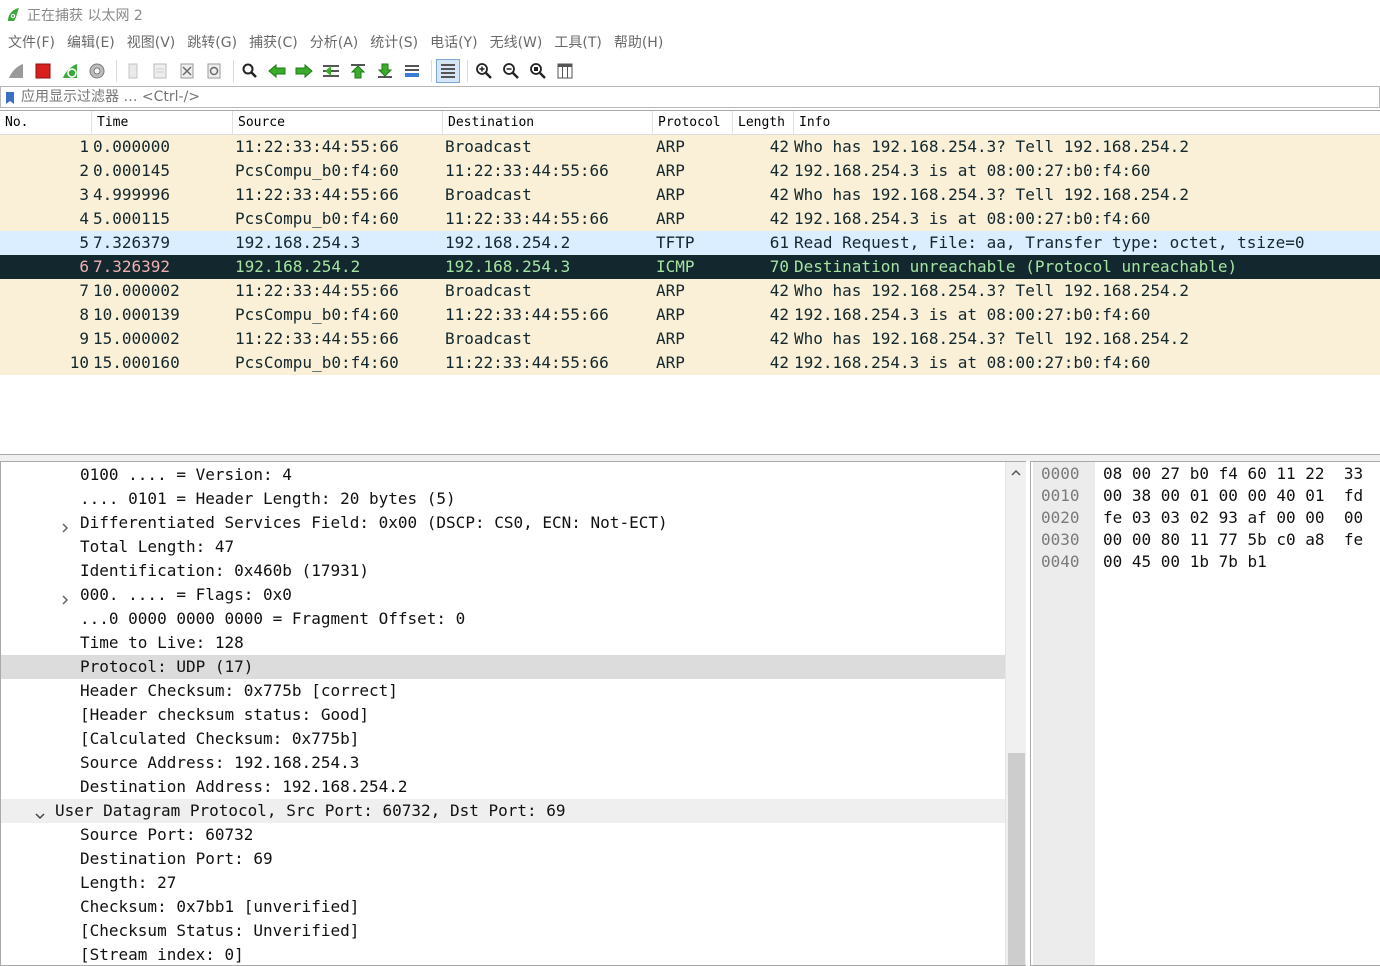 The image size is (1380, 966). What do you see at coordinates (84, 290) in the screenshot?
I see `packet-cell-no: 7` at bounding box center [84, 290].